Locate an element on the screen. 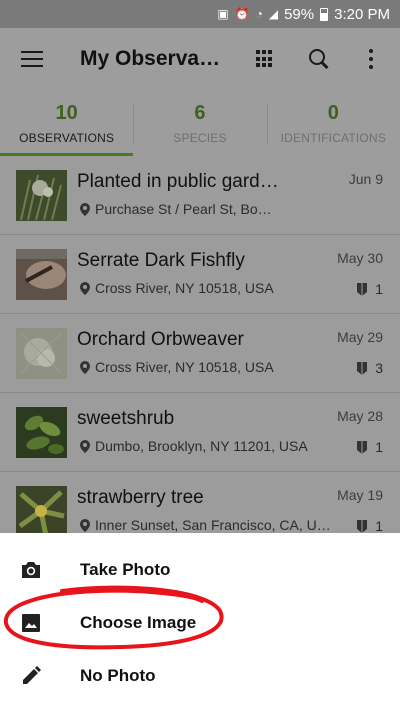  choose-image-label: Choose Image is located at coordinates (138, 622).